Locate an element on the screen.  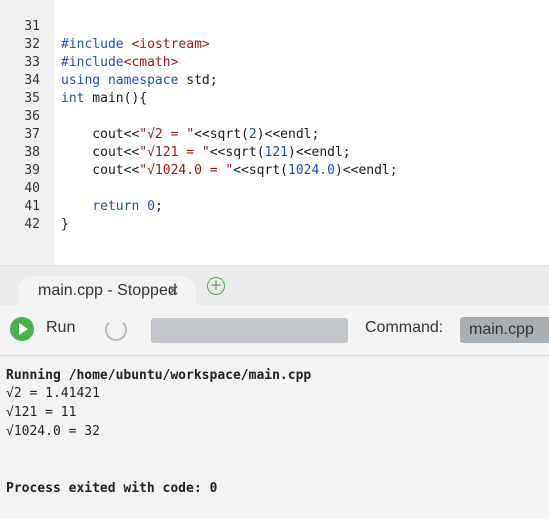
code-line: 33 using namespace std; is located at coordinates (274, 62).